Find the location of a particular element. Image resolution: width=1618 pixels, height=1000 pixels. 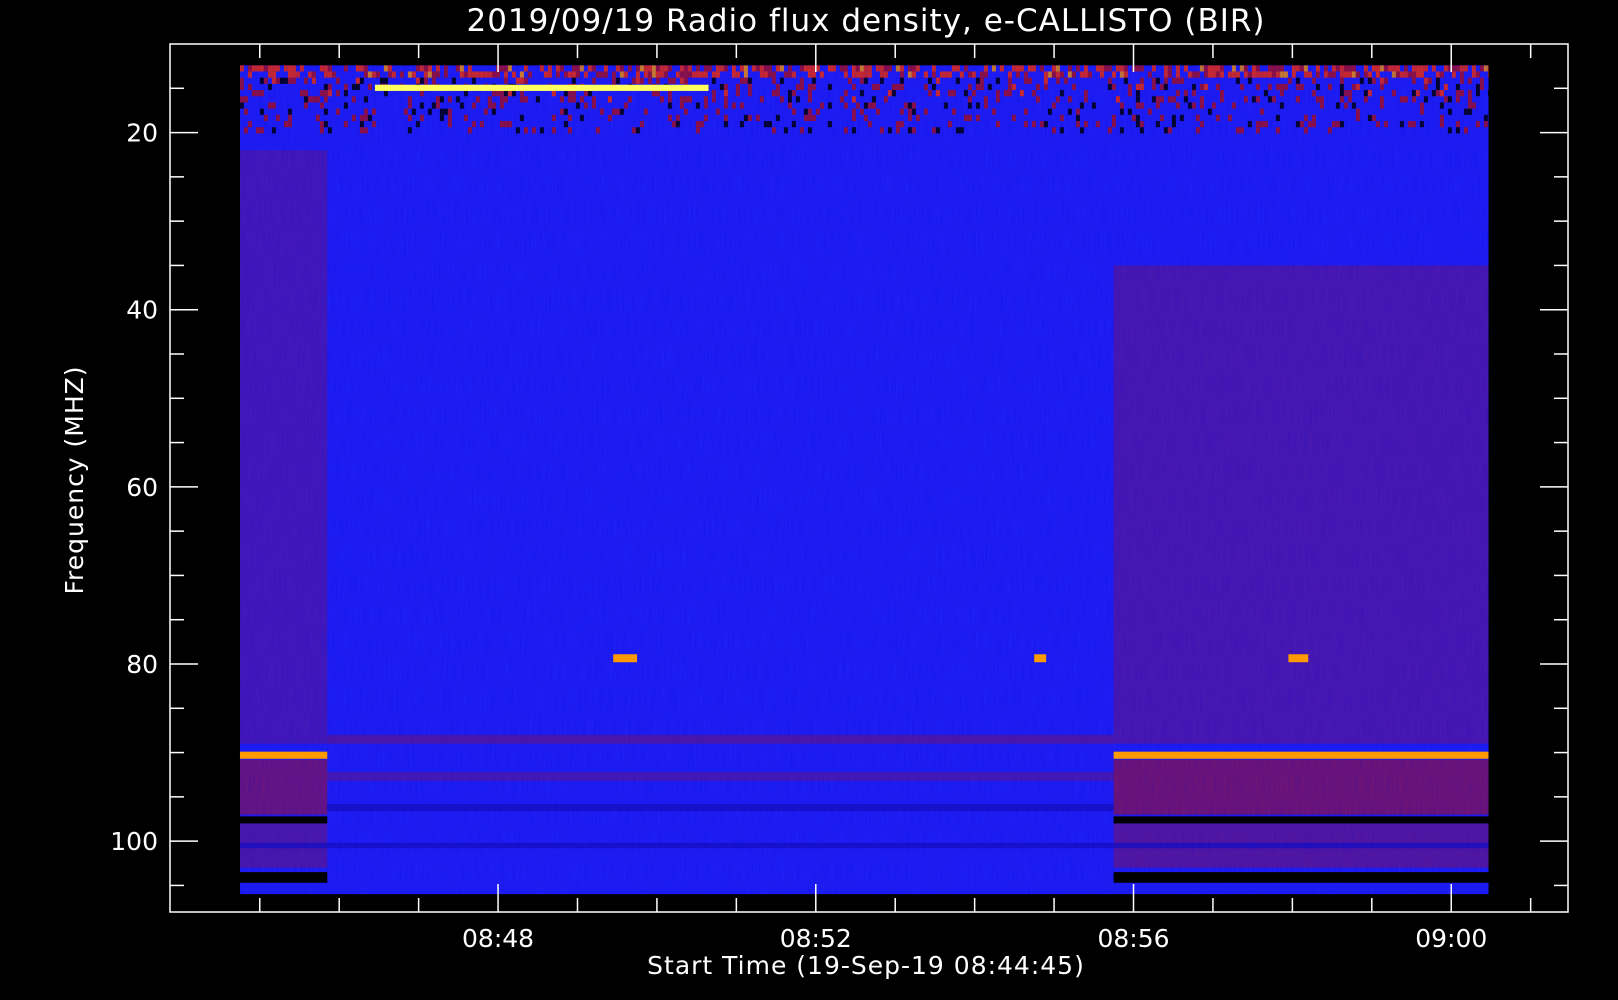

y-axis-label: Frequency (MHZ) is located at coordinates (74, 479).